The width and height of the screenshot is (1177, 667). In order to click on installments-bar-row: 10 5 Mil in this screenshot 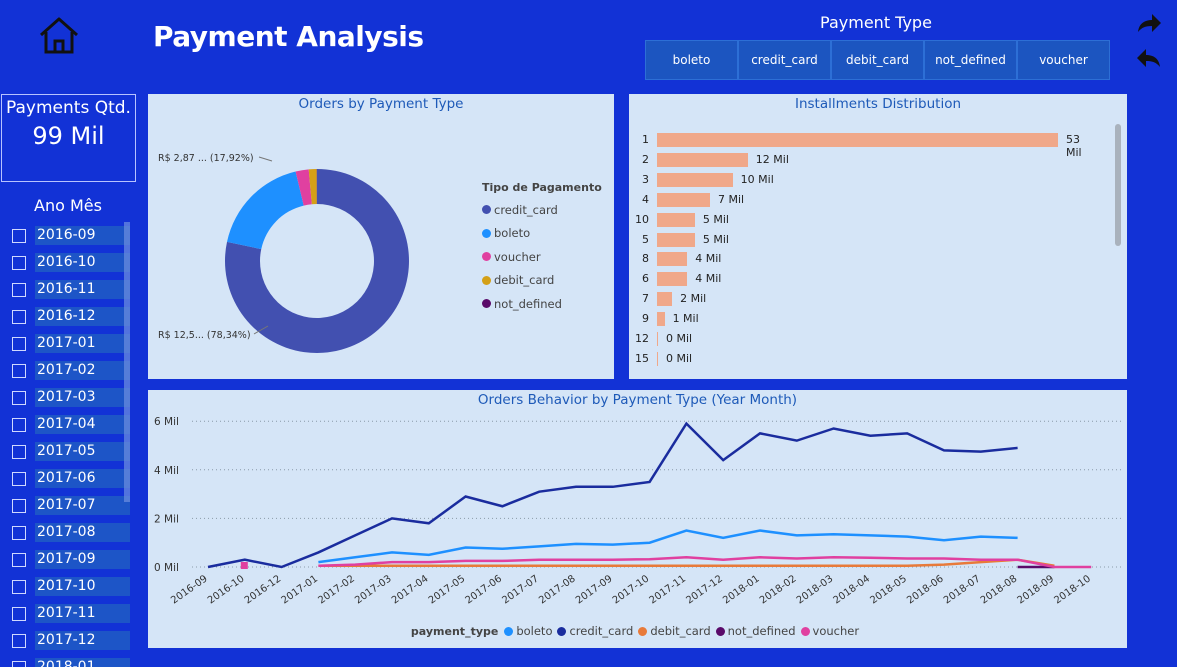, I will do `click(859, 220)`.